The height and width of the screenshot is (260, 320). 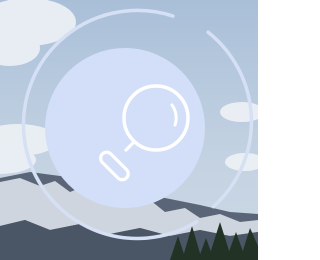 I want to click on magnifier-handle, so click(x=114, y=166).